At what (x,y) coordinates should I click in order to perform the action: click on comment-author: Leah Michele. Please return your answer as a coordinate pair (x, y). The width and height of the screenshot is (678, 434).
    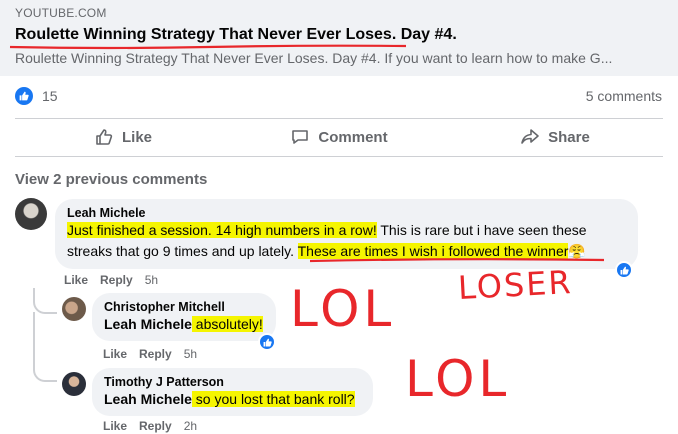
    Looking at the image, I should click on (346, 213).